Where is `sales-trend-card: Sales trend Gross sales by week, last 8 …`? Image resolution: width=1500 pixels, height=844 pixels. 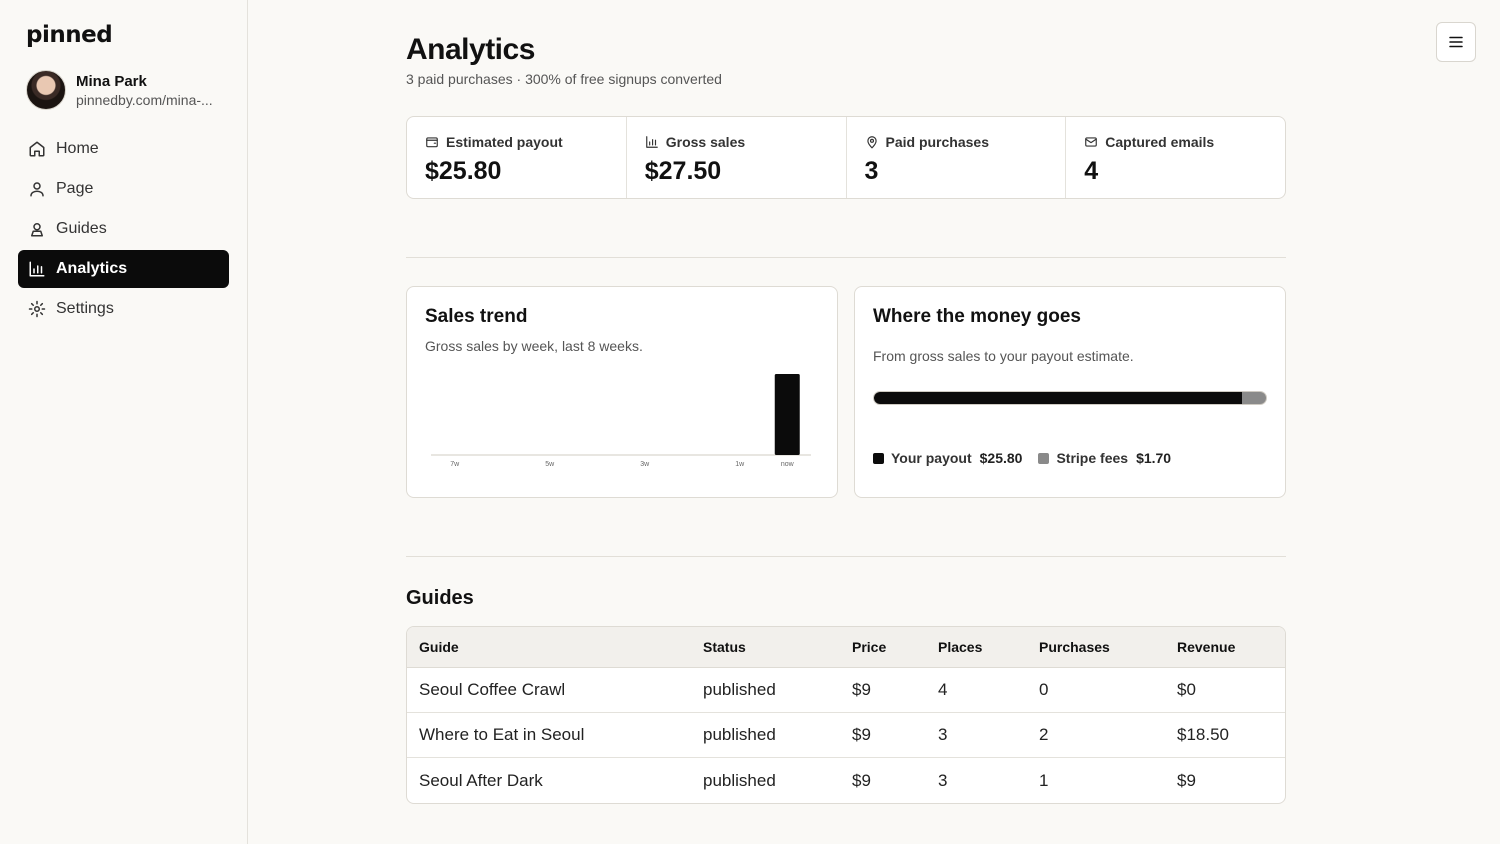 sales-trend-card: Sales trend Gross sales by week, last 8 … is located at coordinates (622, 392).